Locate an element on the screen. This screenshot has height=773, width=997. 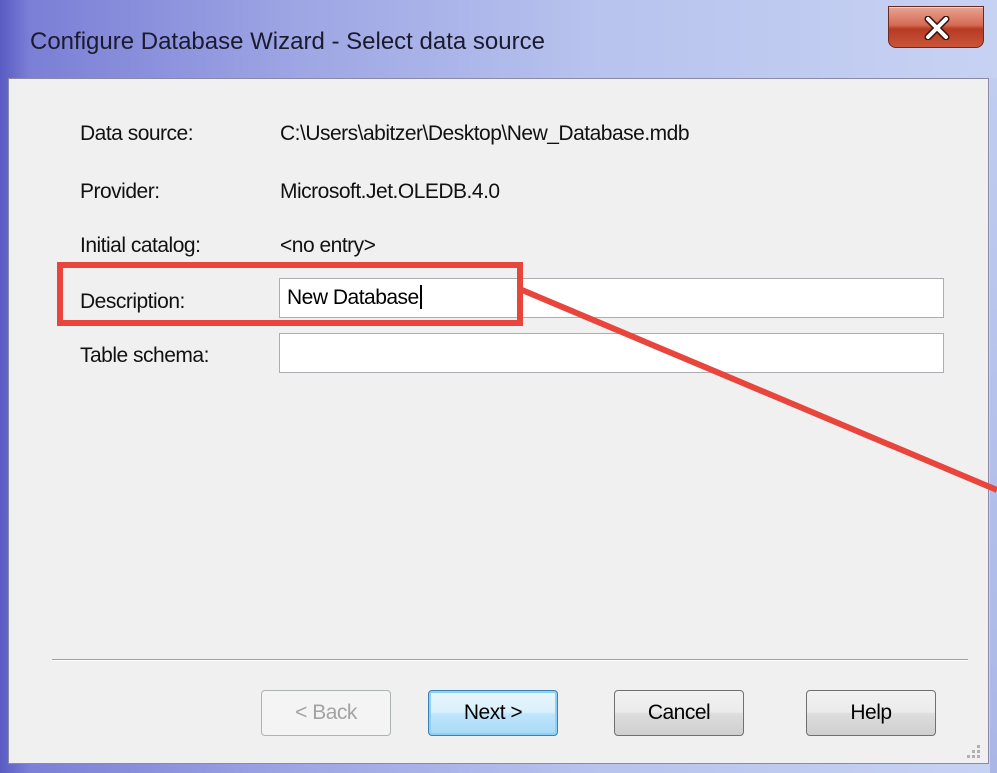
cancel-button: Cancel is located at coordinates (679, 713).